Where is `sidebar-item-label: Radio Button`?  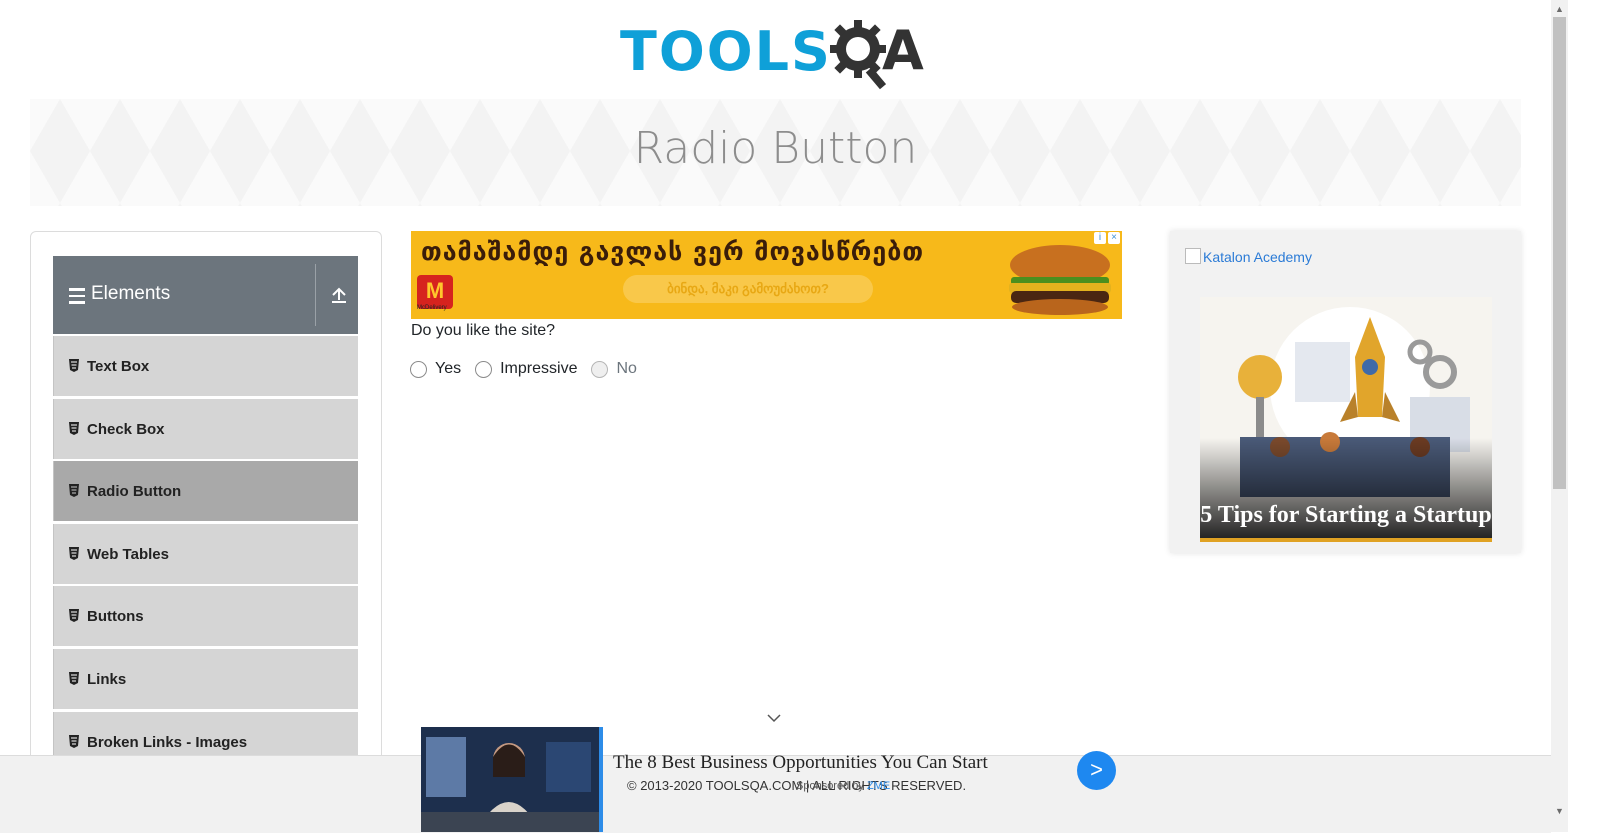 sidebar-item-label: Radio Button is located at coordinates (134, 492).